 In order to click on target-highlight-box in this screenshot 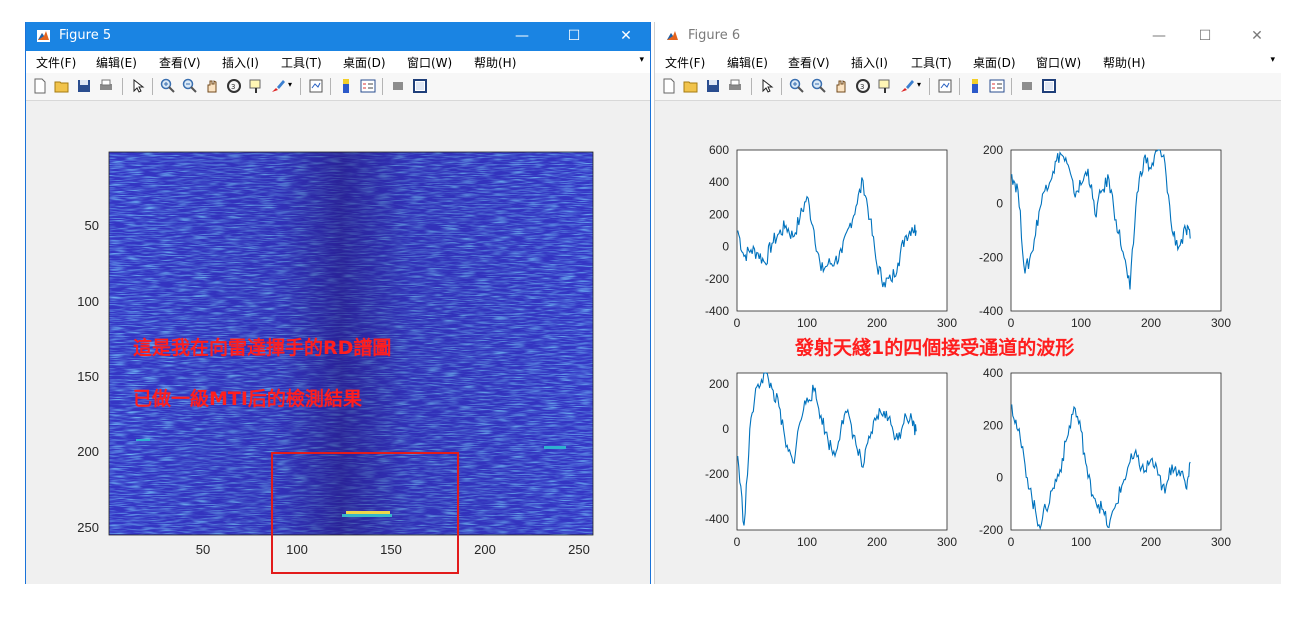, I will do `click(365, 513)`.